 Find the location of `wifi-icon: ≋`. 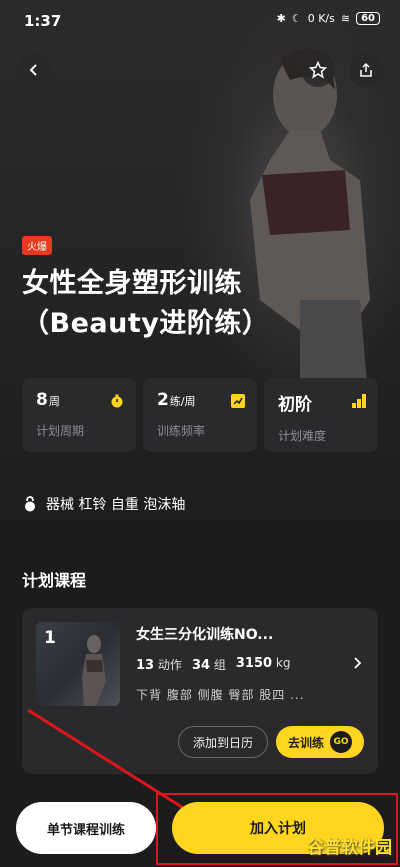

wifi-icon: ≋ is located at coordinates (345, 18).